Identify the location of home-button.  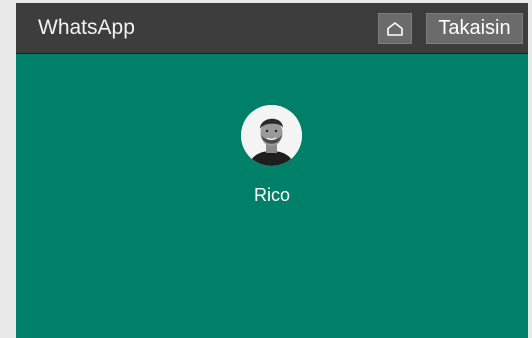
(395, 28).